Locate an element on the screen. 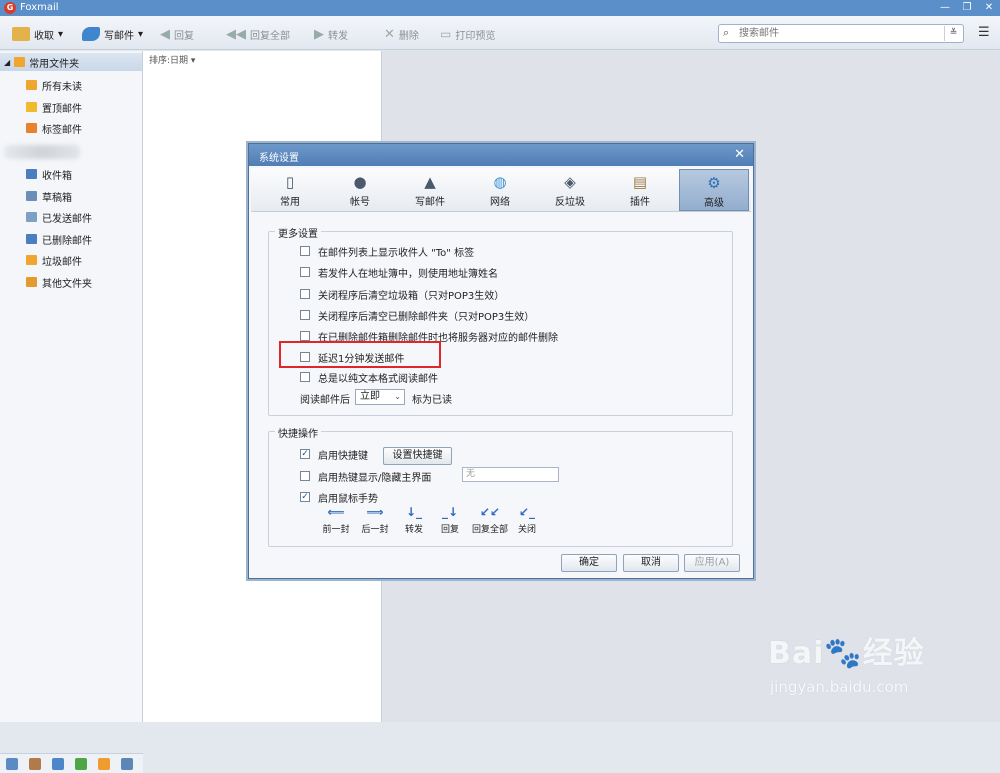 This screenshot has height=773, width=1000. forward-arrow-icon: ▶ is located at coordinates (319, 34).